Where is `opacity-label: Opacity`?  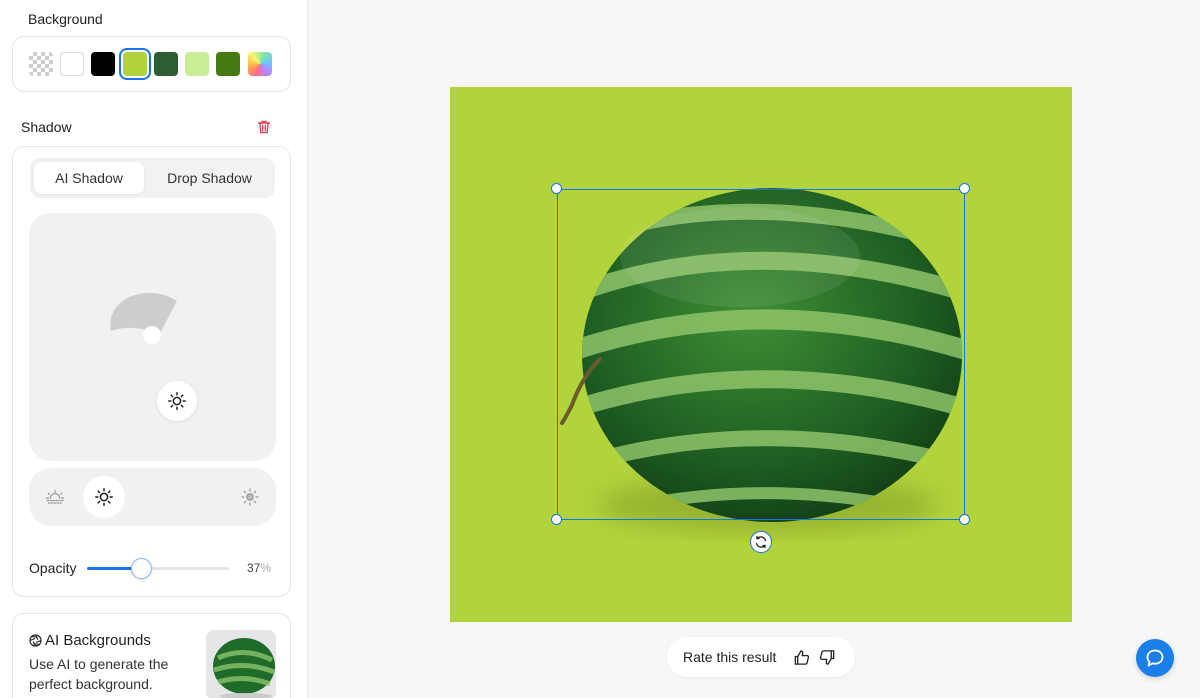
opacity-label: Opacity is located at coordinates (53, 568).